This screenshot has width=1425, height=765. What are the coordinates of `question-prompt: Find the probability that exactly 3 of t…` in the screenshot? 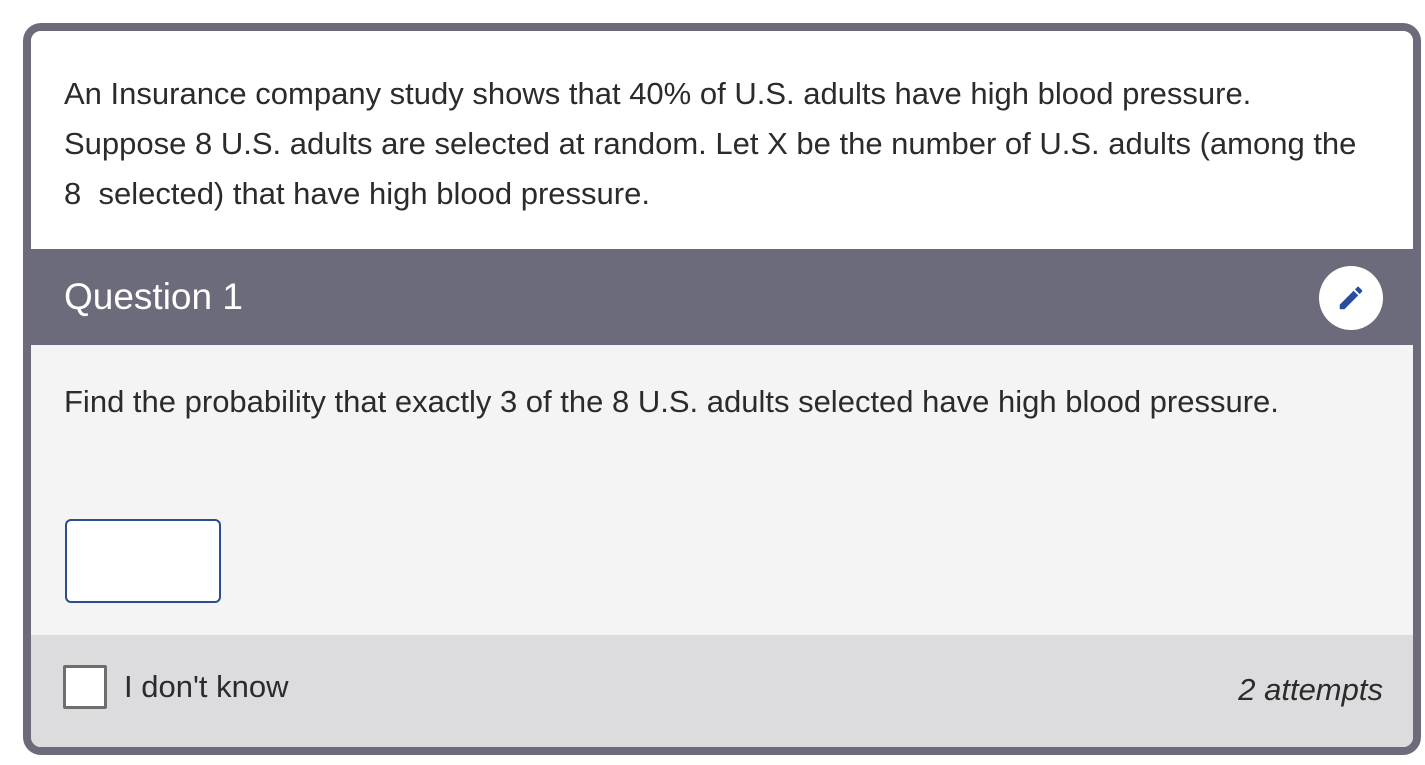 It's located at (671, 401).